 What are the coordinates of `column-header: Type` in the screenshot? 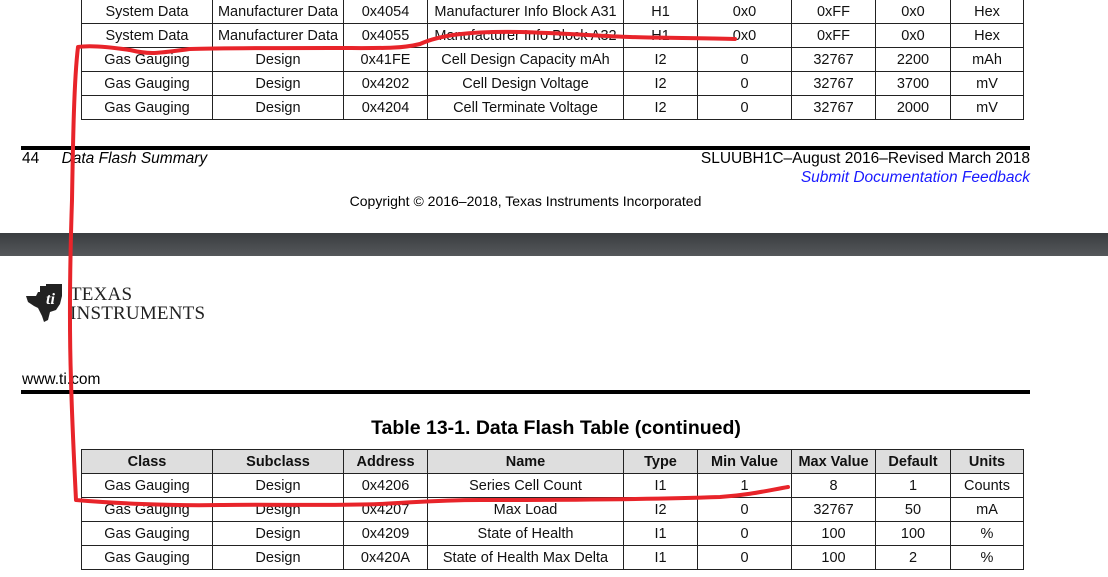 It's located at (660, 461).